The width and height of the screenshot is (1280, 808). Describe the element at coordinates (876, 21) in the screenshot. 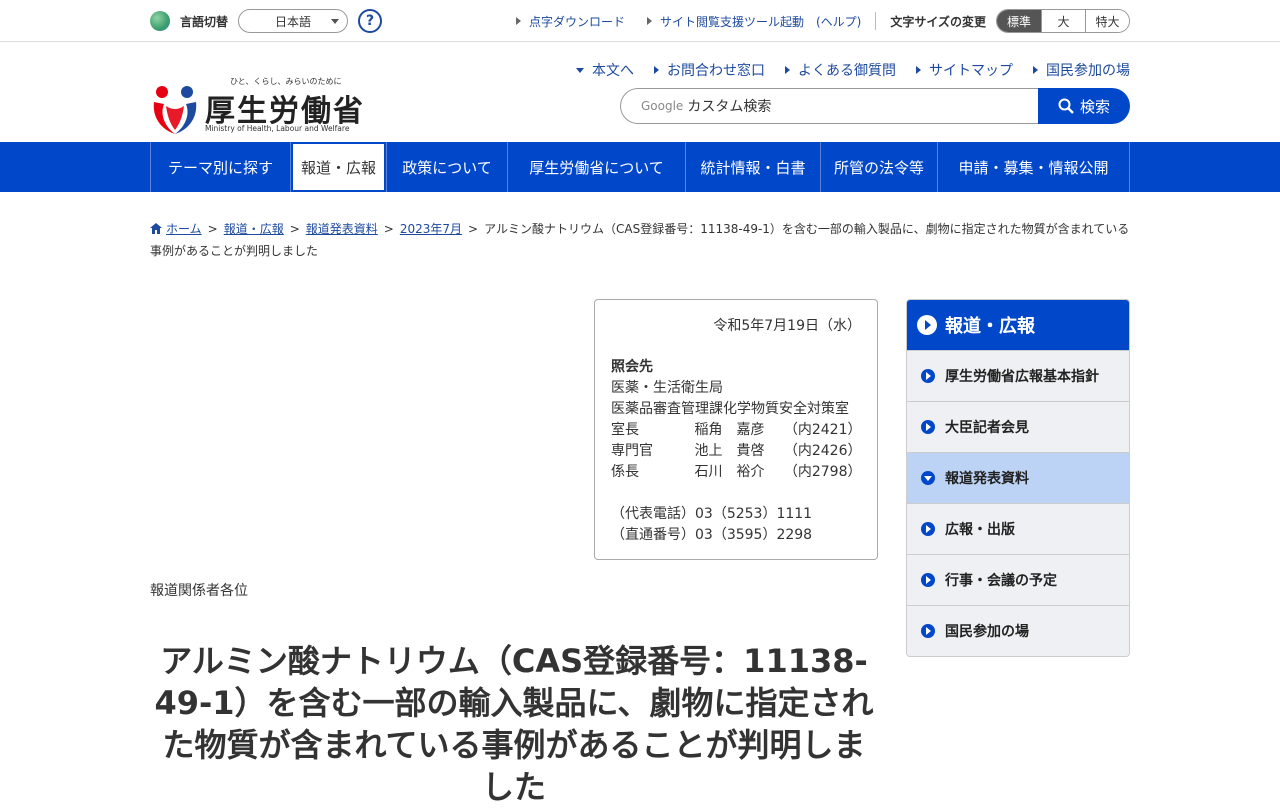

I see `divider` at that location.